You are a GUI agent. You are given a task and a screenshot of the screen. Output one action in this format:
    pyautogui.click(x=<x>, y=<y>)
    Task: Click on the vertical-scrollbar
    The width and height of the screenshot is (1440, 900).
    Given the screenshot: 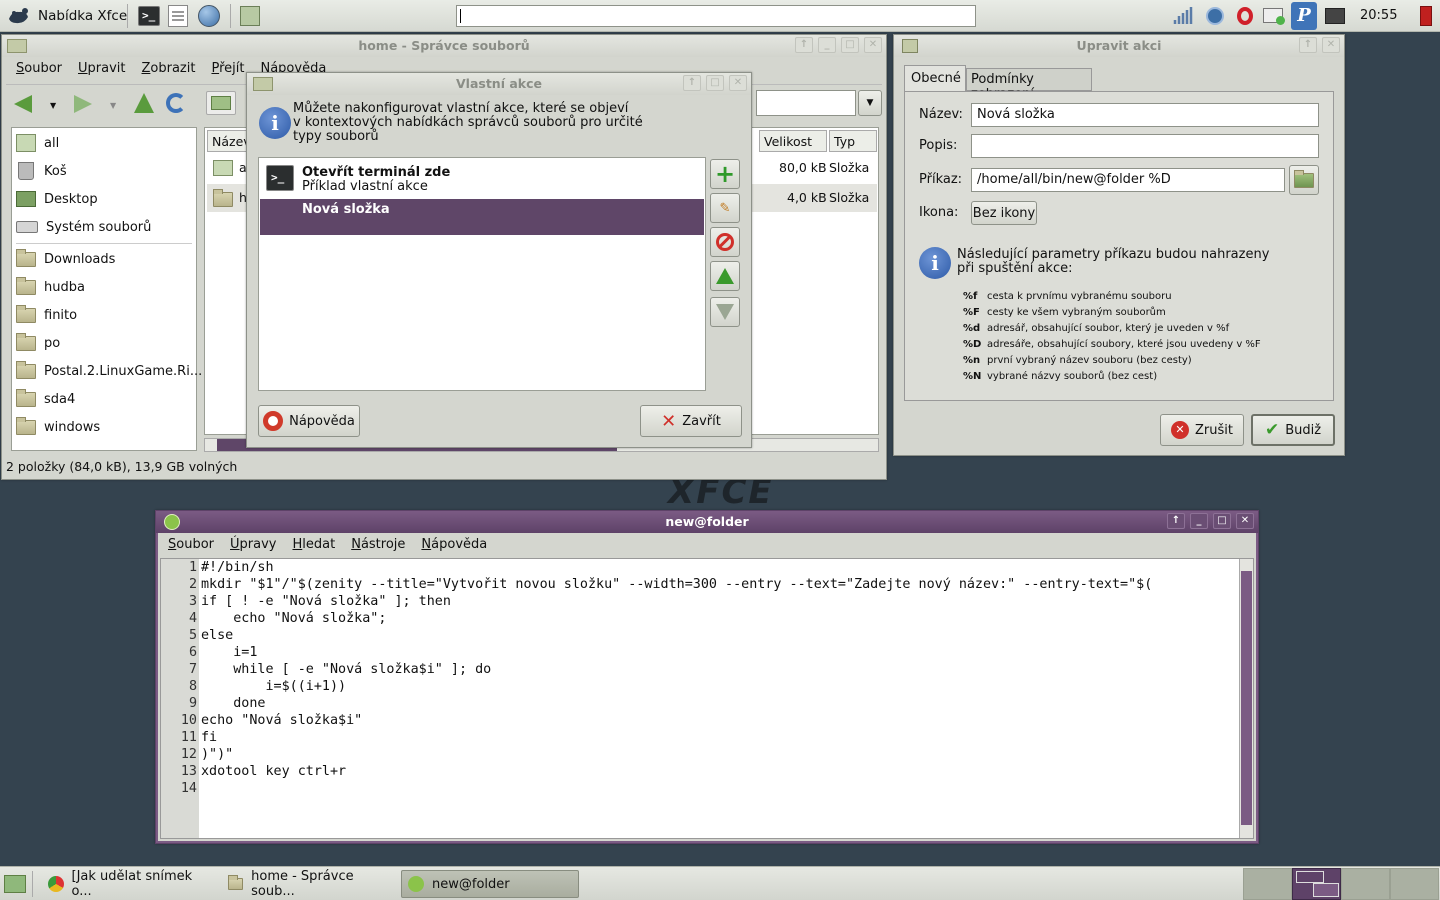 What is the action you would take?
    pyautogui.click(x=1246, y=698)
    